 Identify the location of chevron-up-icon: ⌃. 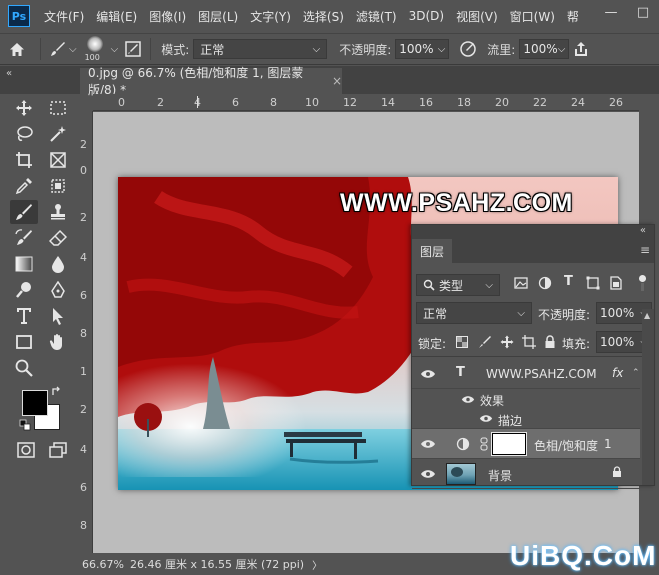
(636, 373).